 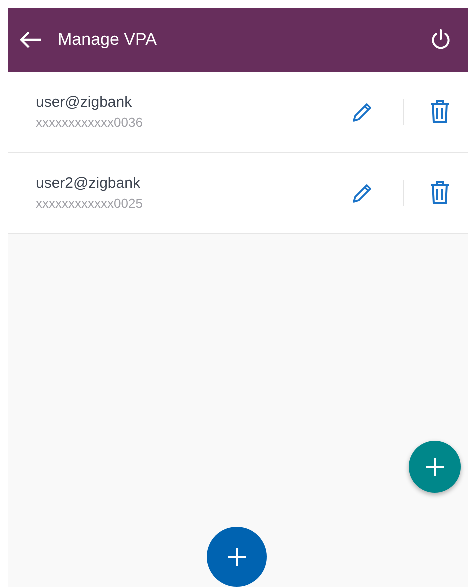 What do you see at coordinates (31, 40) in the screenshot?
I see `back-arrow-icon` at bounding box center [31, 40].